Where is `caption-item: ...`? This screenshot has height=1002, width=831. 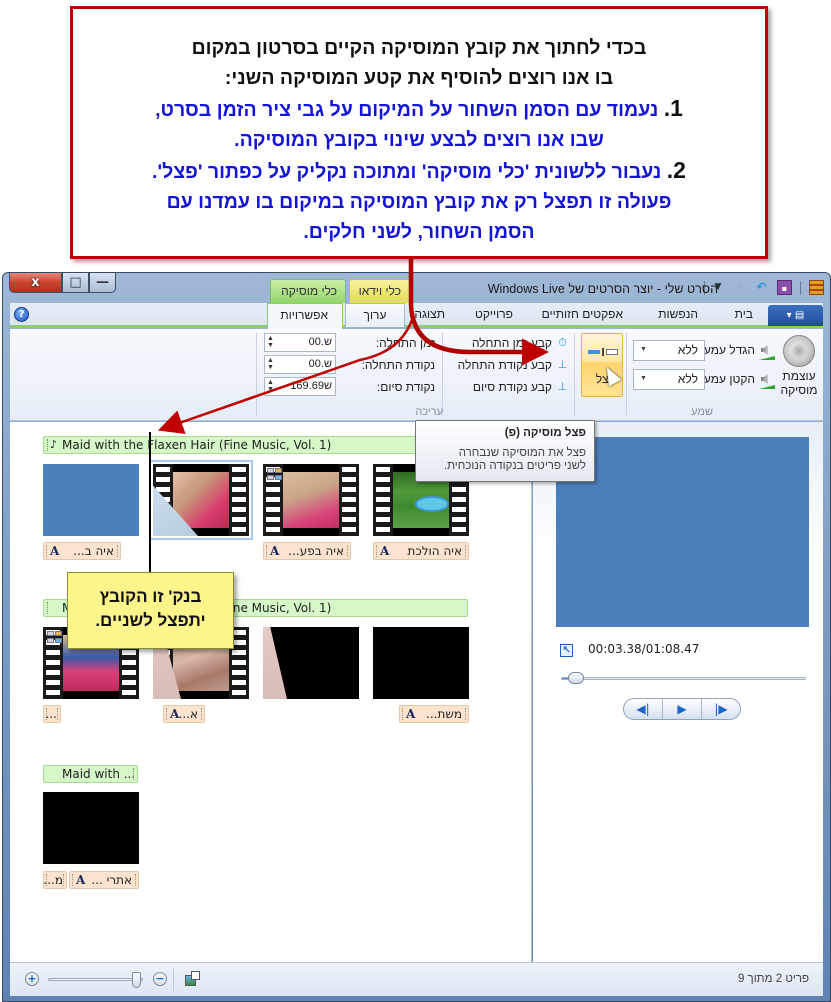
caption-item: ... is located at coordinates (52, 714).